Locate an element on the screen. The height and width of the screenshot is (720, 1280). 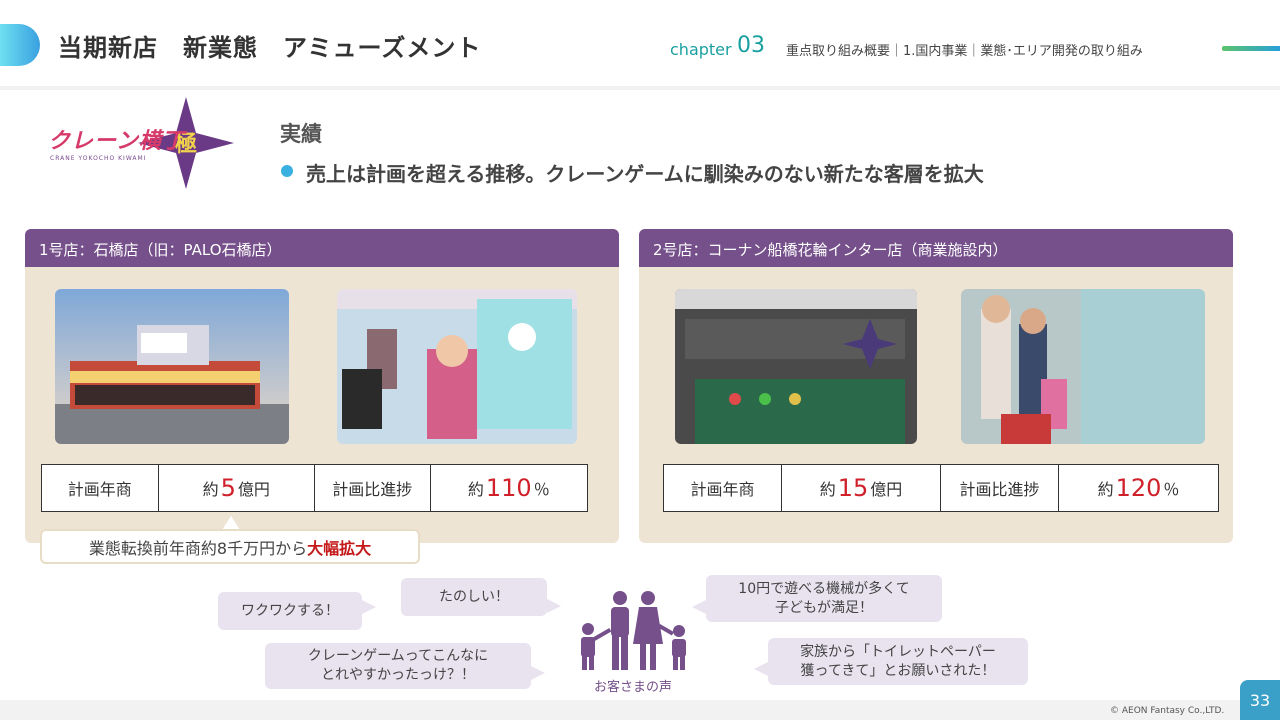
voice-text: たのしい！ is located at coordinates (474, 596).